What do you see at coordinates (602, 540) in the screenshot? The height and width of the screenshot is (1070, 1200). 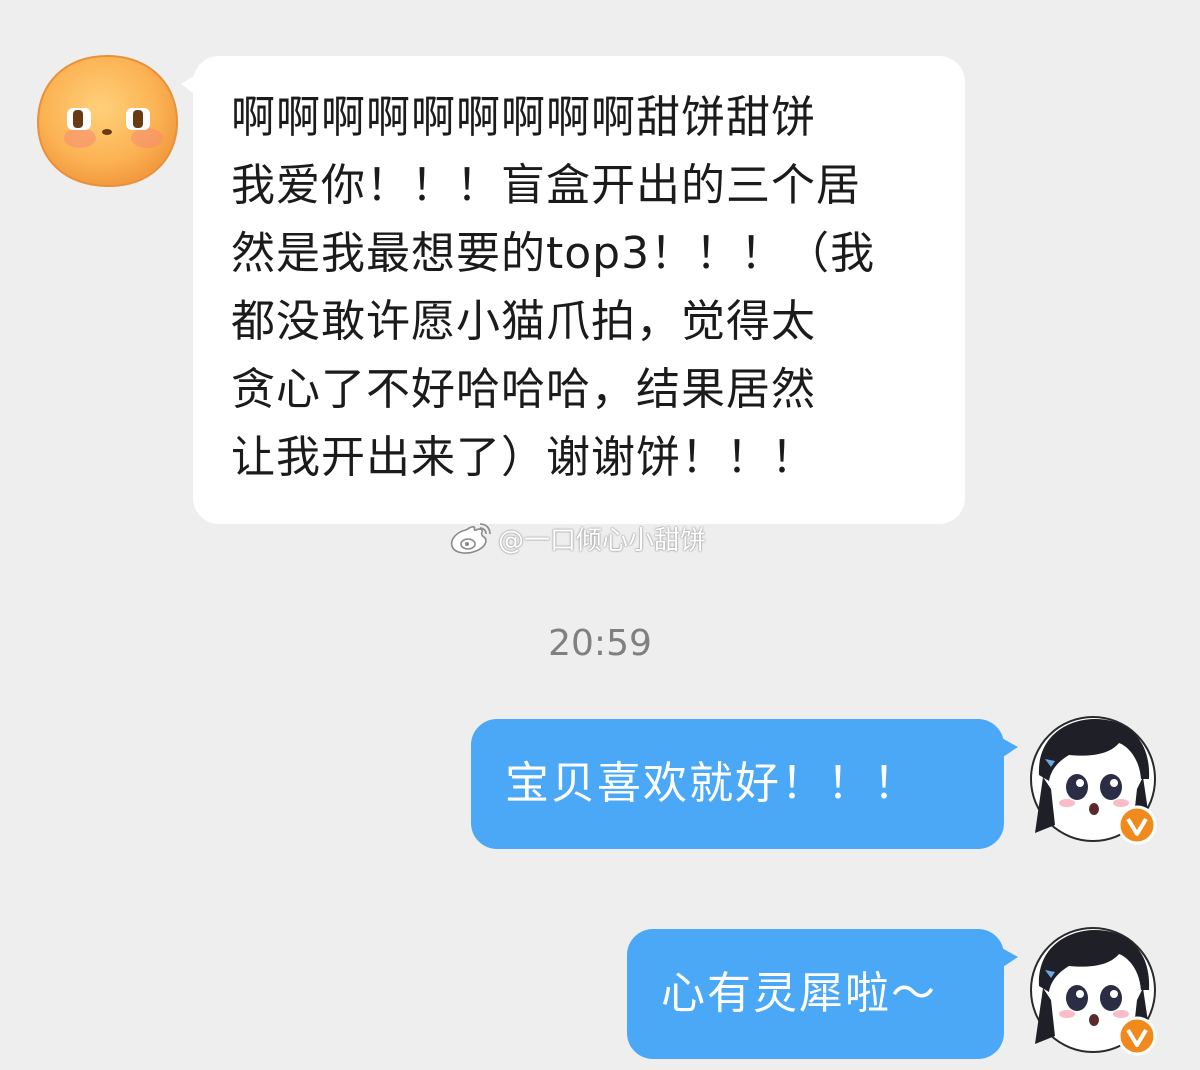 I see `watermark-text: @一口倾心小甜饼` at bounding box center [602, 540].